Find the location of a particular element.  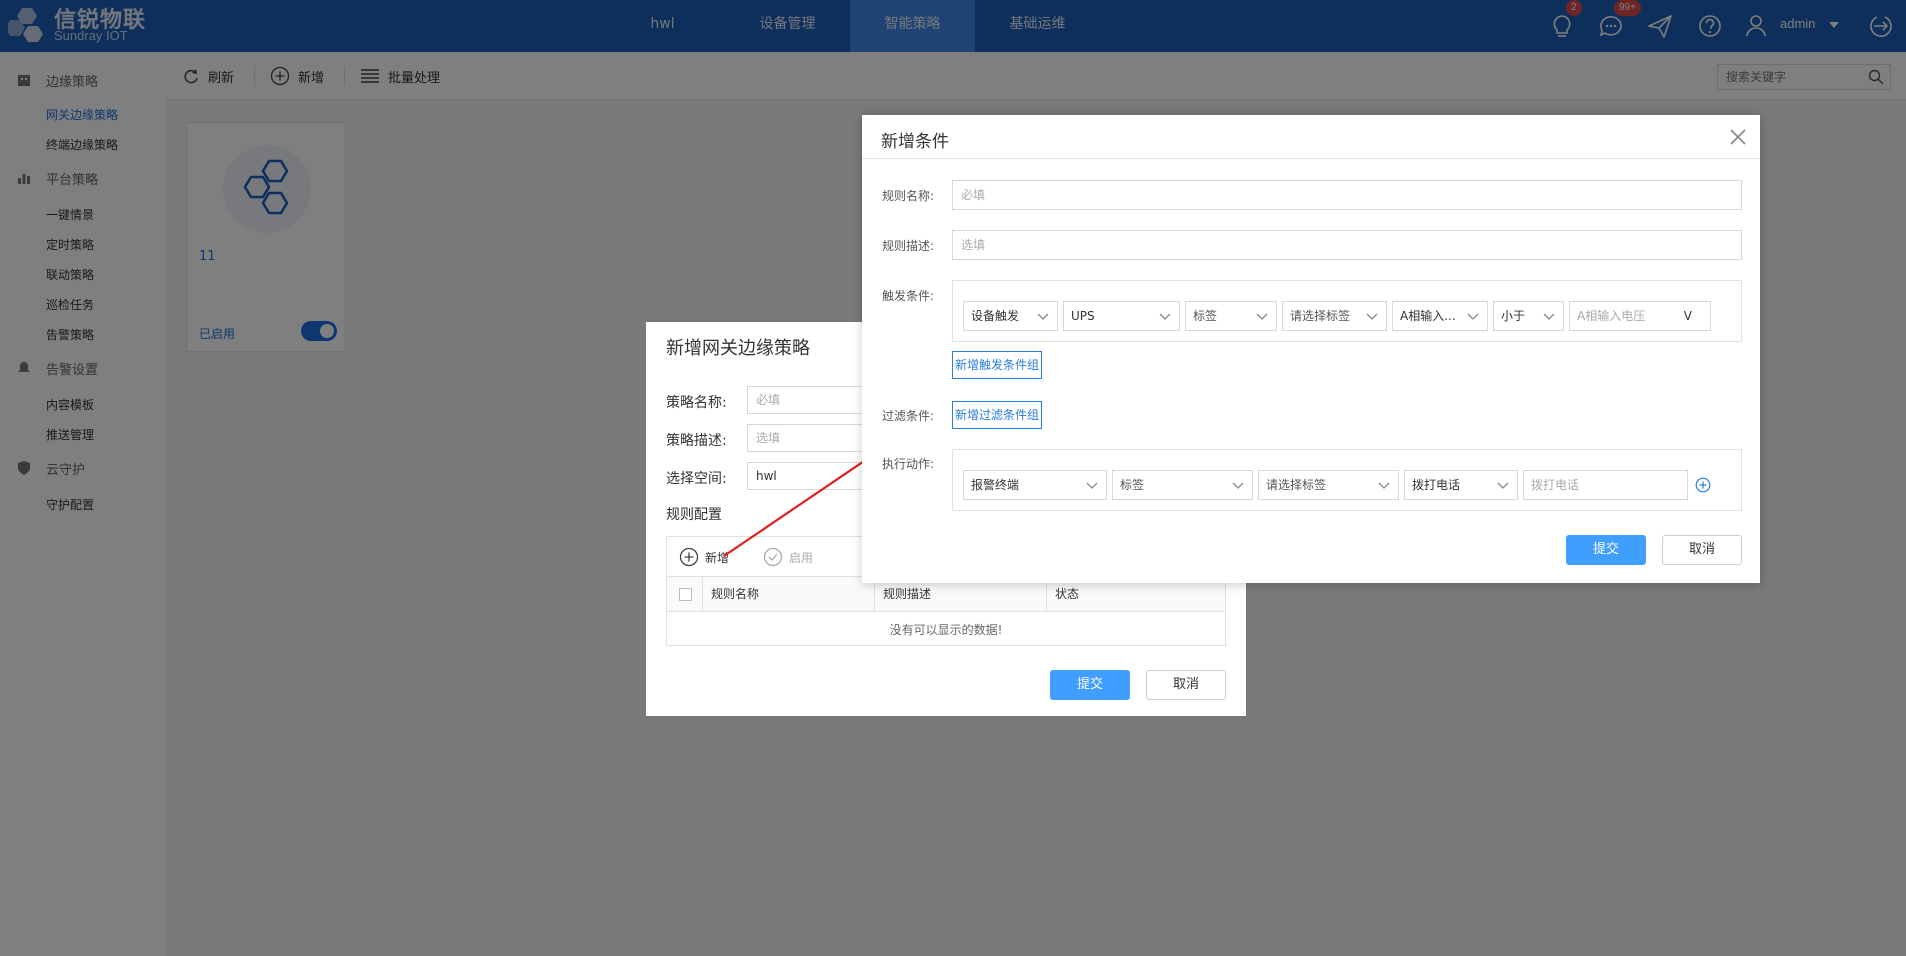

dialog-header: 新增条件 is located at coordinates (1311, 137).